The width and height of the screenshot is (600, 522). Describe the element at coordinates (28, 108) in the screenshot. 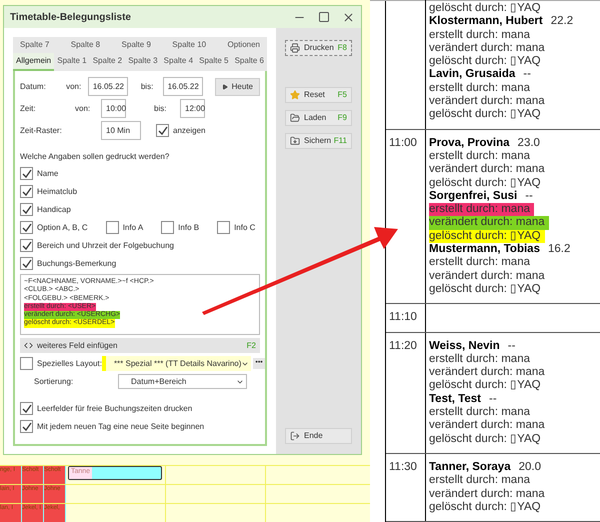

I see `field-label: Zeit:` at that location.